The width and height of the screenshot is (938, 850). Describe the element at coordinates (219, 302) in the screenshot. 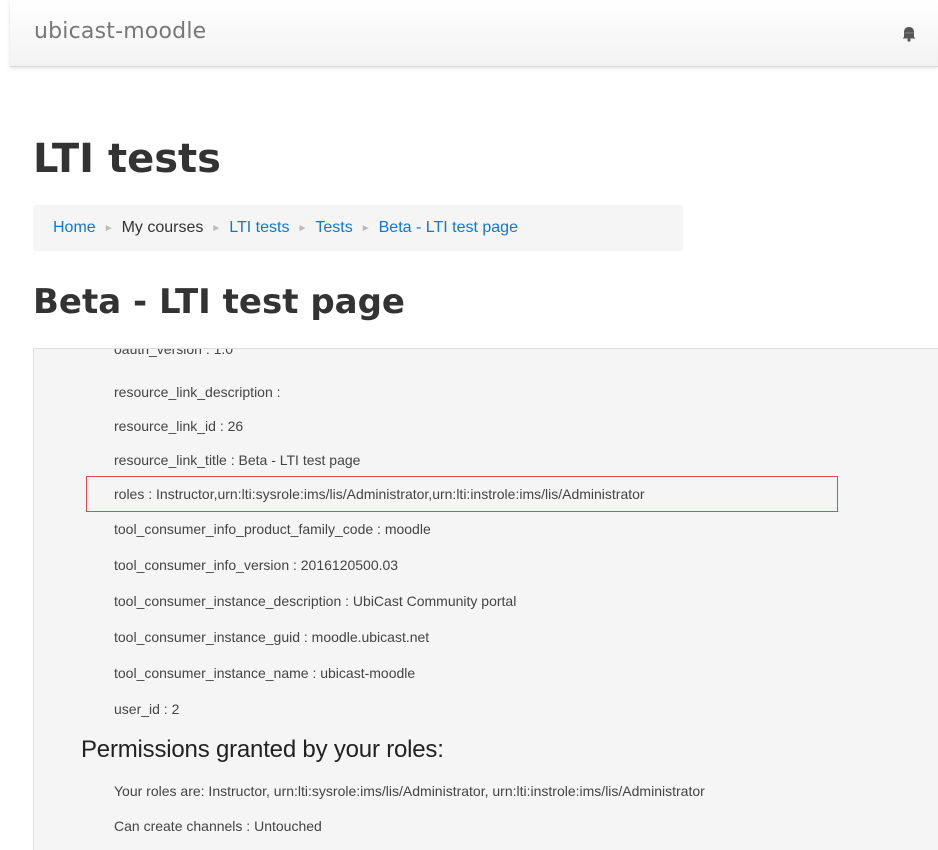

I see `page-title: Beta - LTI test page` at that location.